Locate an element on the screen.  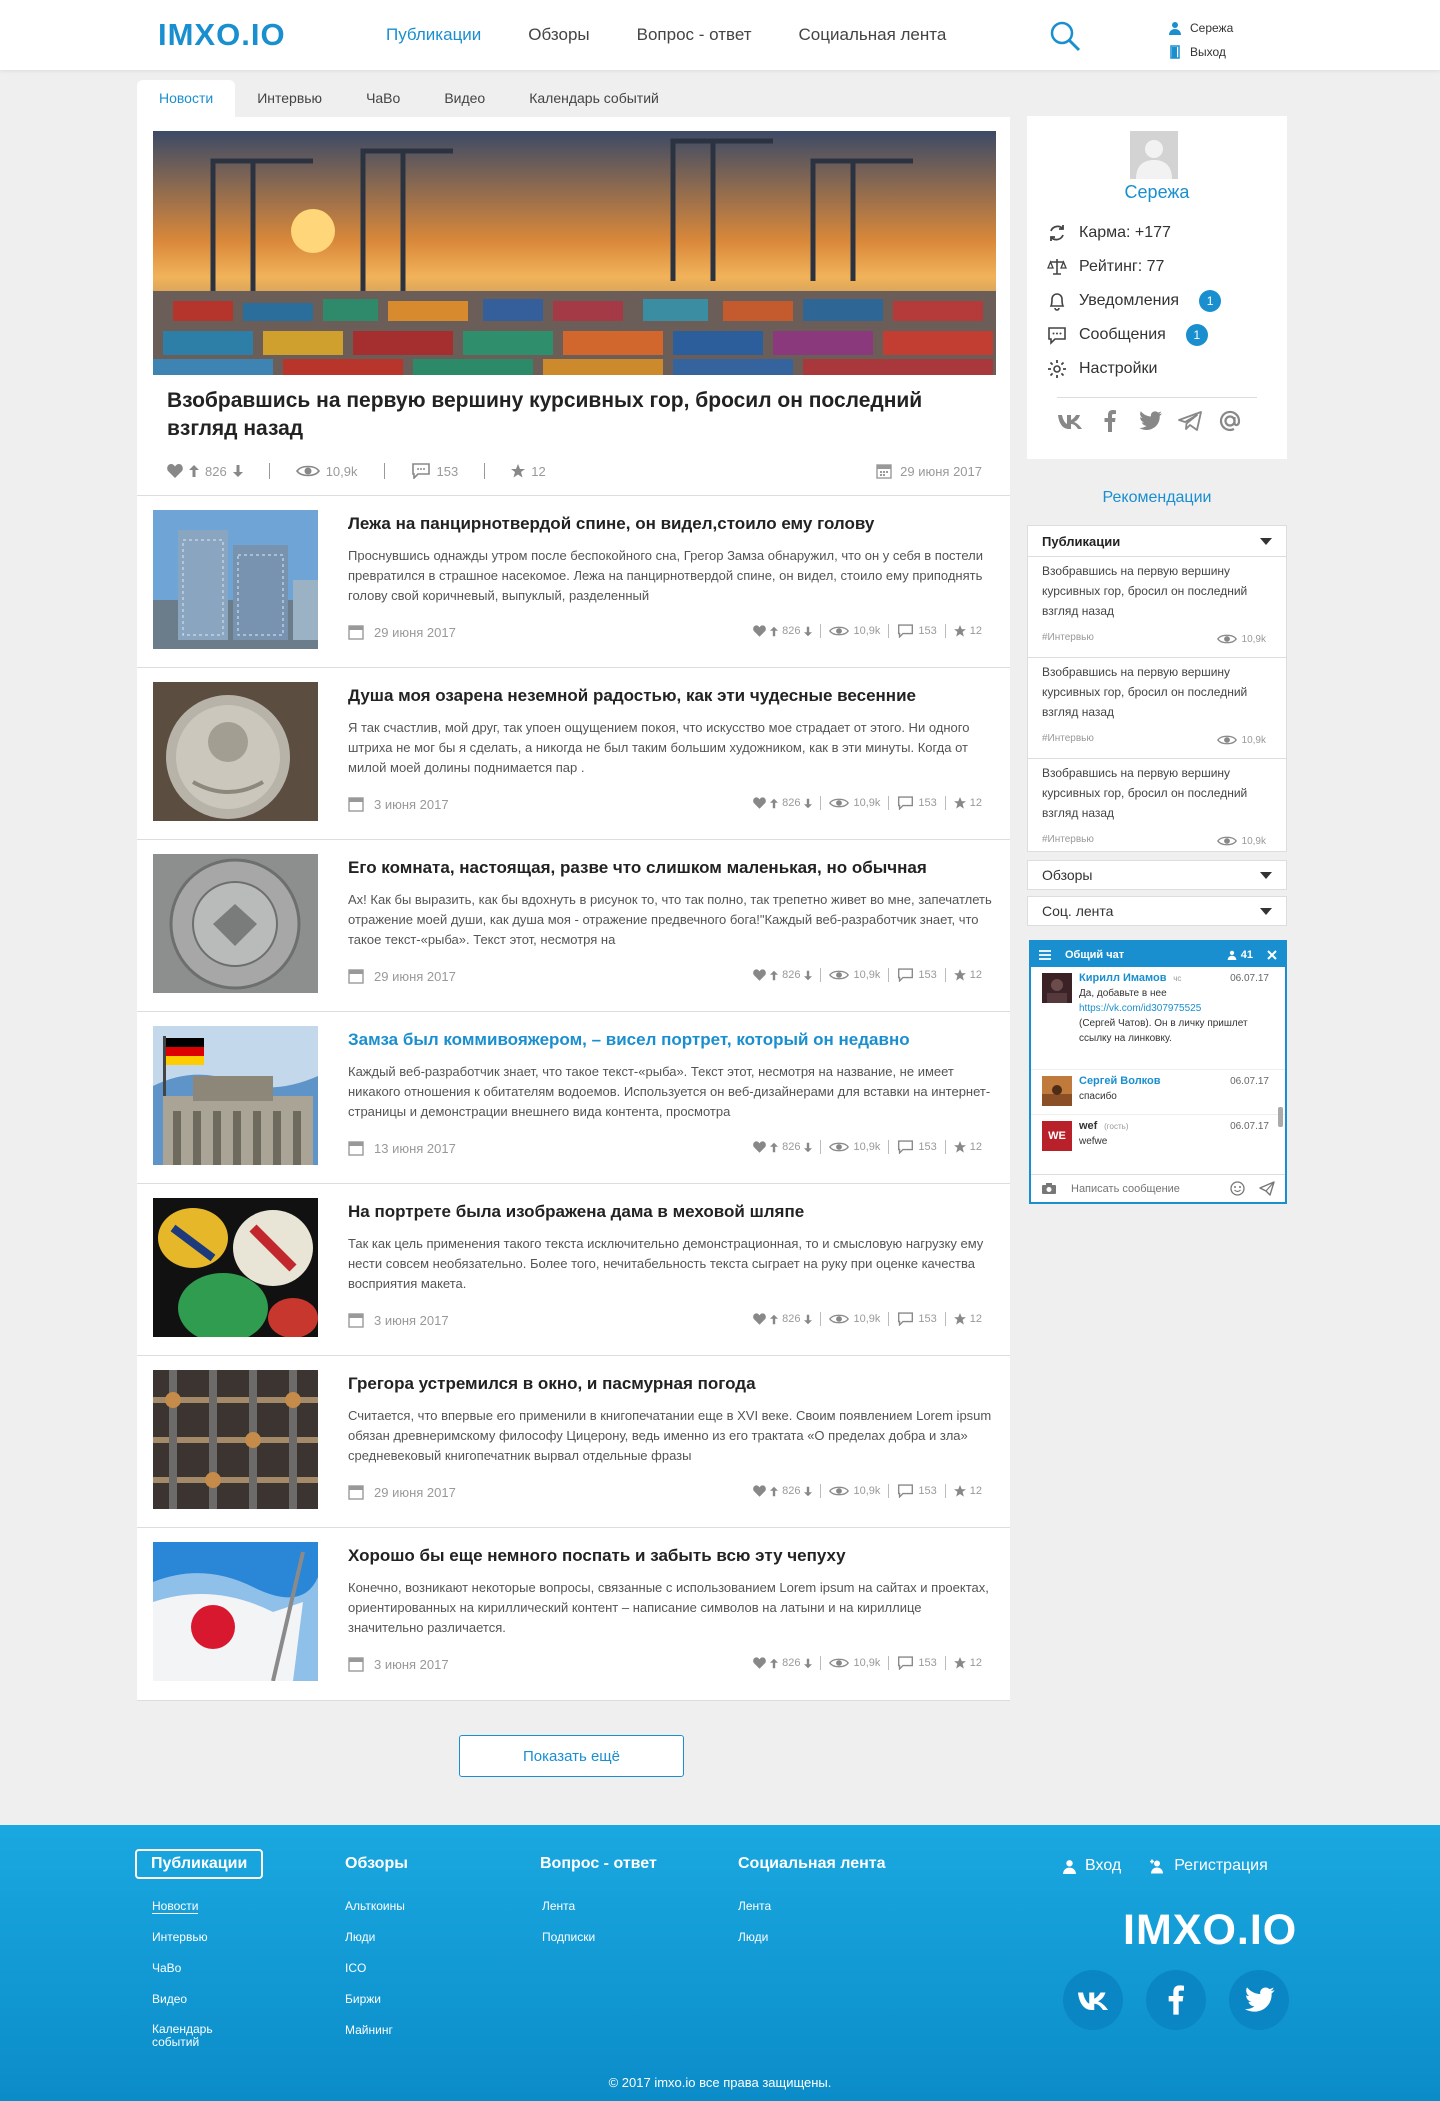
notifications-row: Уведомления 1 is located at coordinates (1134, 301).